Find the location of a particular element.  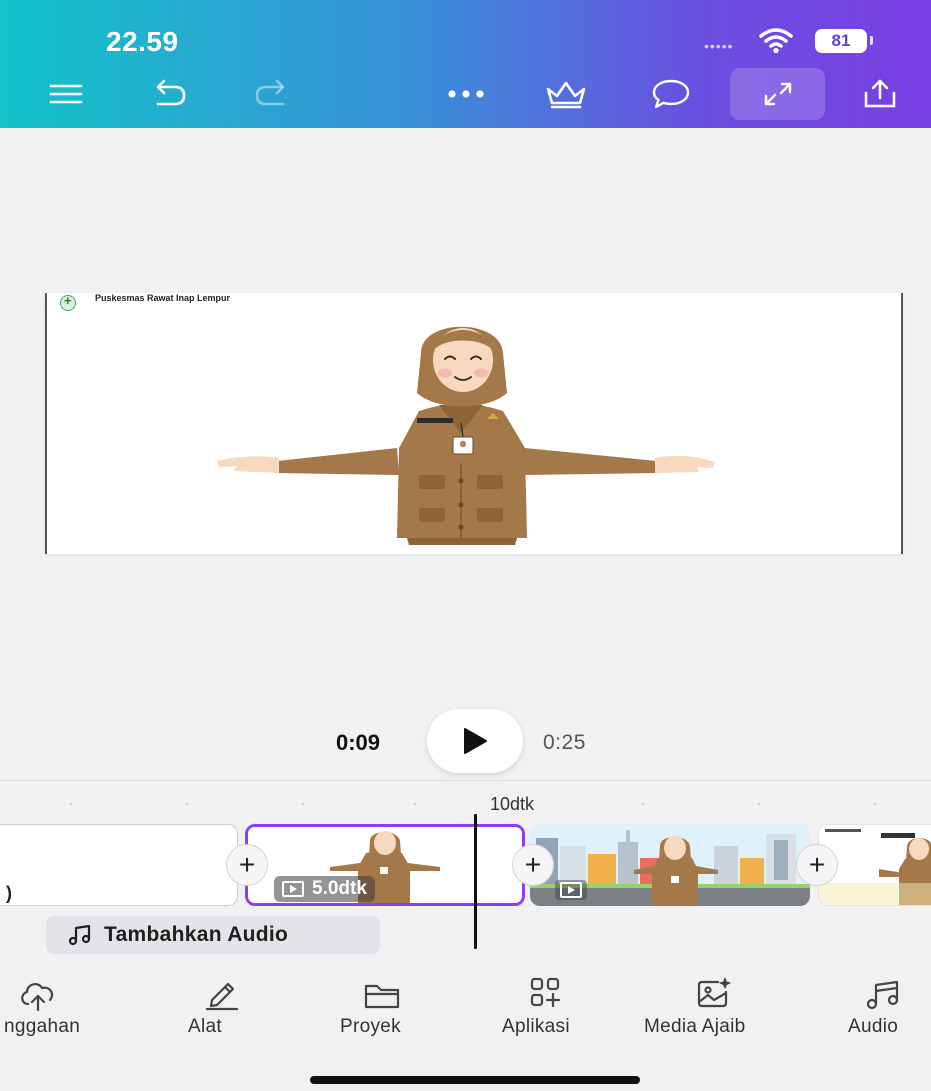

play-icon is located at coordinates (475, 741).